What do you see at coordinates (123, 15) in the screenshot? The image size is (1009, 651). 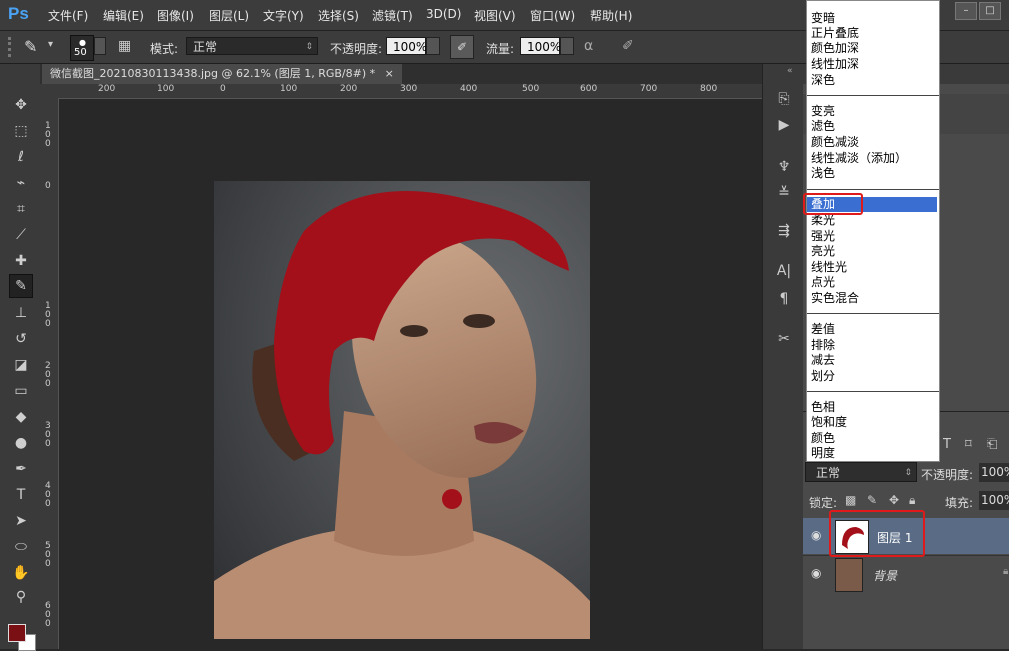 I see `menu-edit: 编辑(E)` at bounding box center [123, 15].